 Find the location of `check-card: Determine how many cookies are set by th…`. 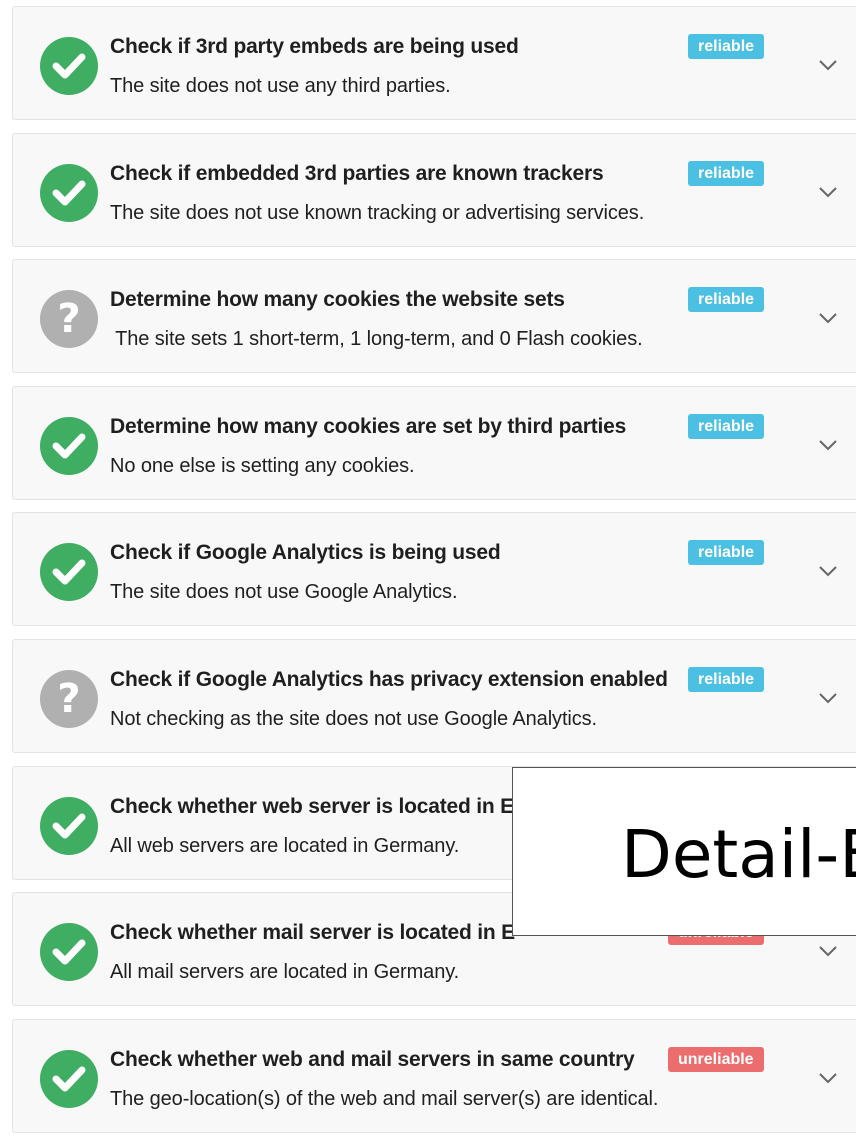

check-card: Determine how many cookies are set by th… is located at coordinates (434, 442).